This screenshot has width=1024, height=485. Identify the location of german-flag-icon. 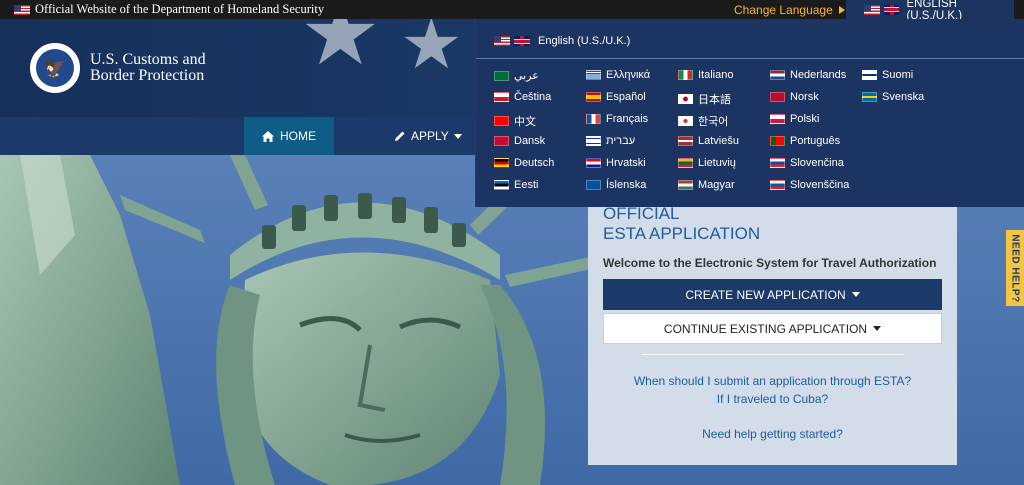
(501, 163).